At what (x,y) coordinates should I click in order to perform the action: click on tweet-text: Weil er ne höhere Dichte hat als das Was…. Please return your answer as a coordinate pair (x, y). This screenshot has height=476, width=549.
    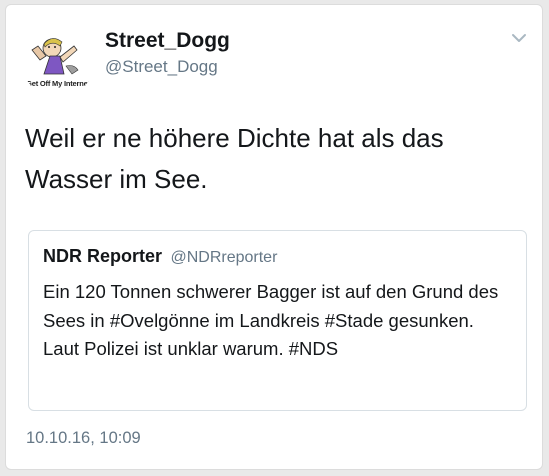
    Looking at the image, I should click on (234, 158).